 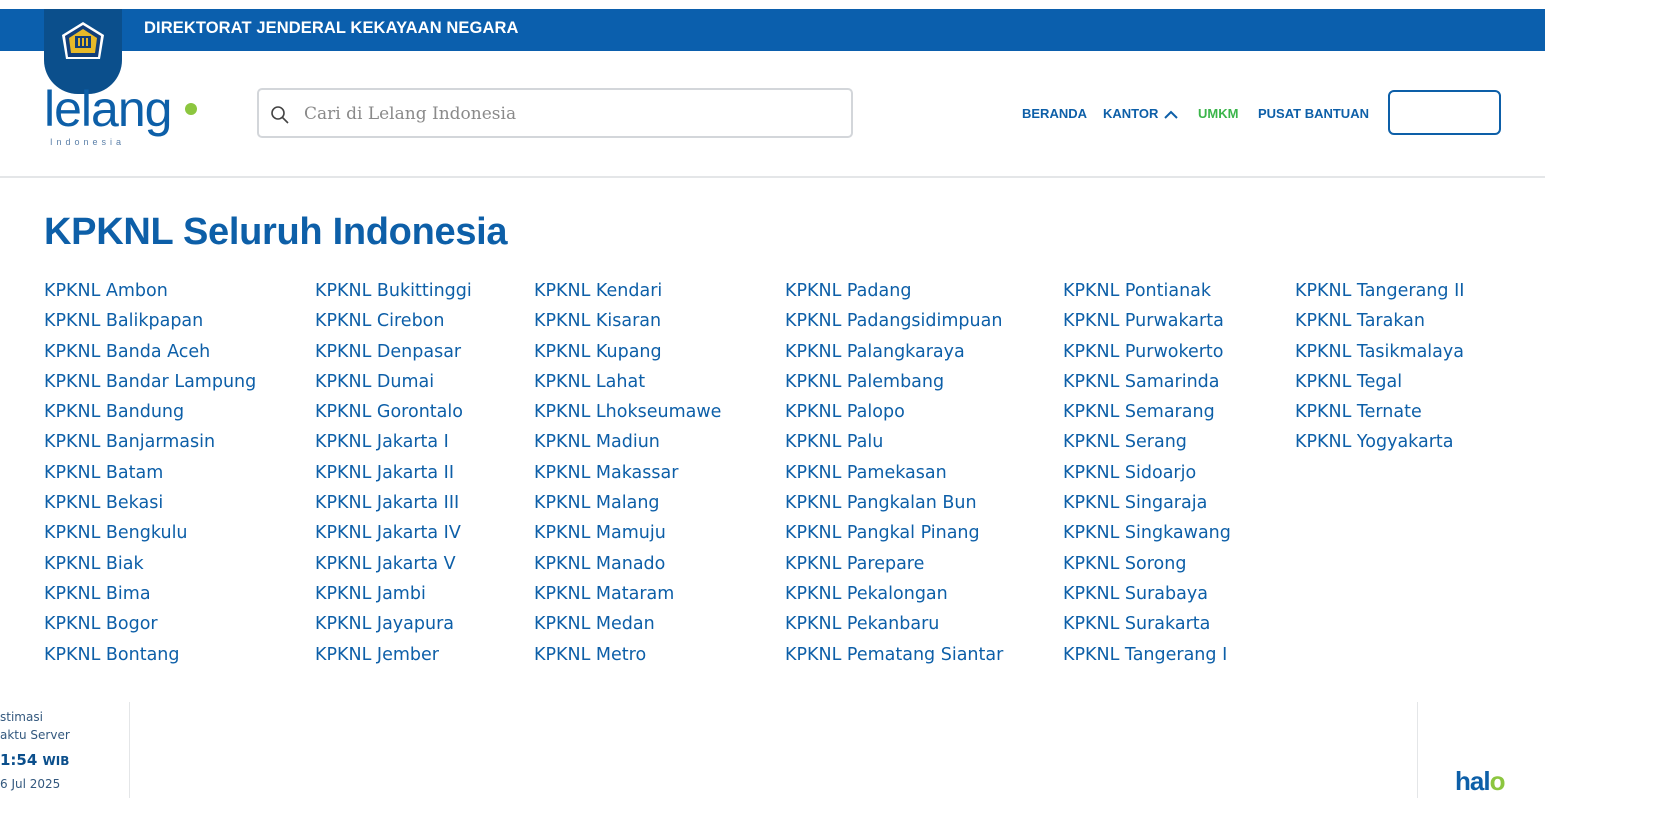 What do you see at coordinates (894, 628) in the screenshot?
I see `kpknl-link: KPKNL Pekanbaru` at bounding box center [894, 628].